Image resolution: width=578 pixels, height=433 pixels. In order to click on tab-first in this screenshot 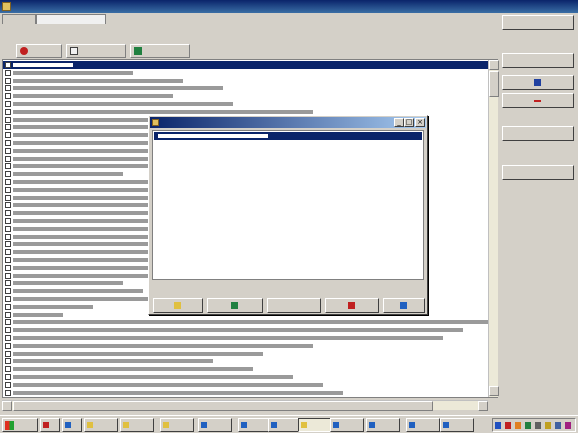, I will do `click(19, 19)`.